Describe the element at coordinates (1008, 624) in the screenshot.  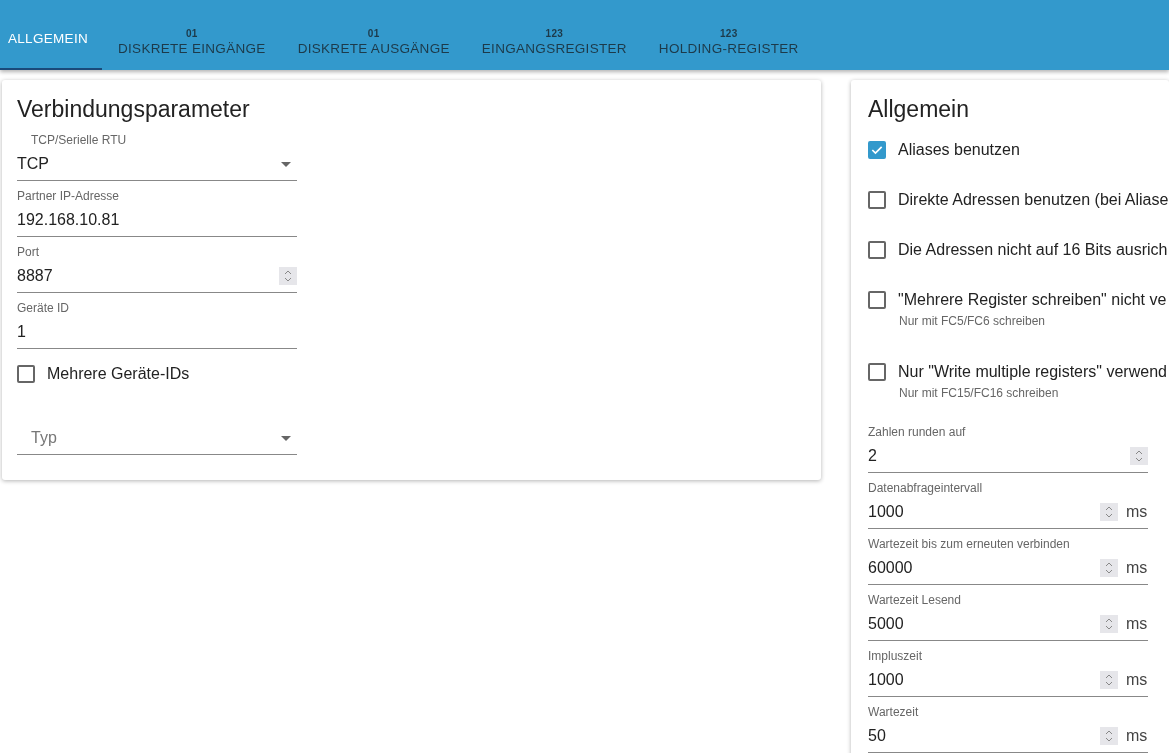
I see `input-field: 5000 ms` at that location.